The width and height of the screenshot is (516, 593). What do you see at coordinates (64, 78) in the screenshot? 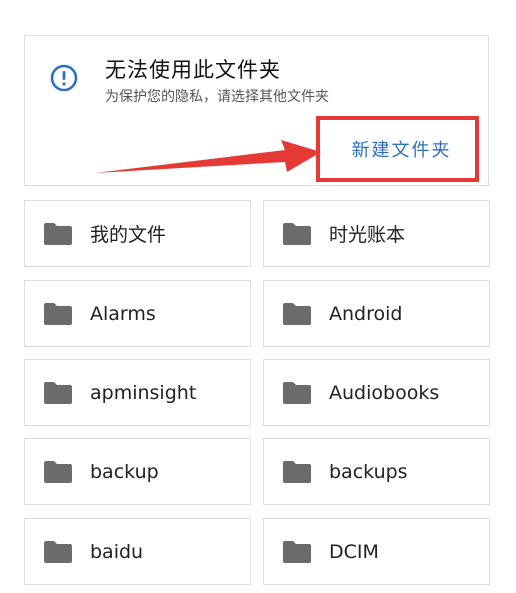
I see `info-icon` at bounding box center [64, 78].